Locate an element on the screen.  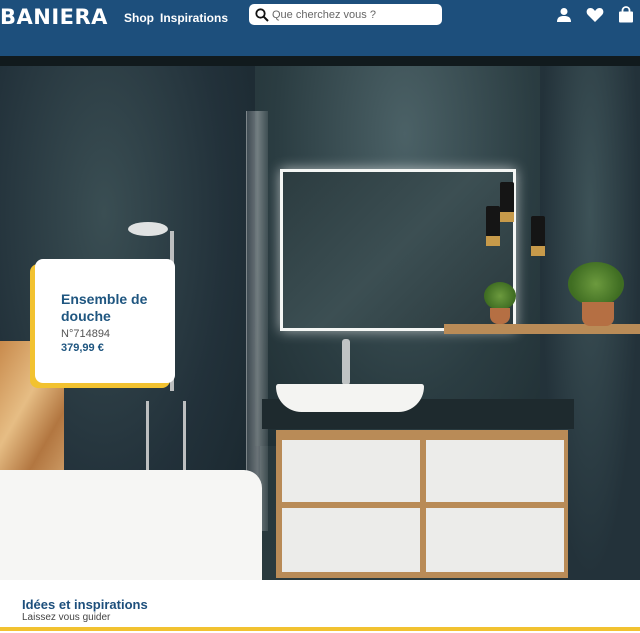
scene-shower-head is located at coordinates (148, 229).